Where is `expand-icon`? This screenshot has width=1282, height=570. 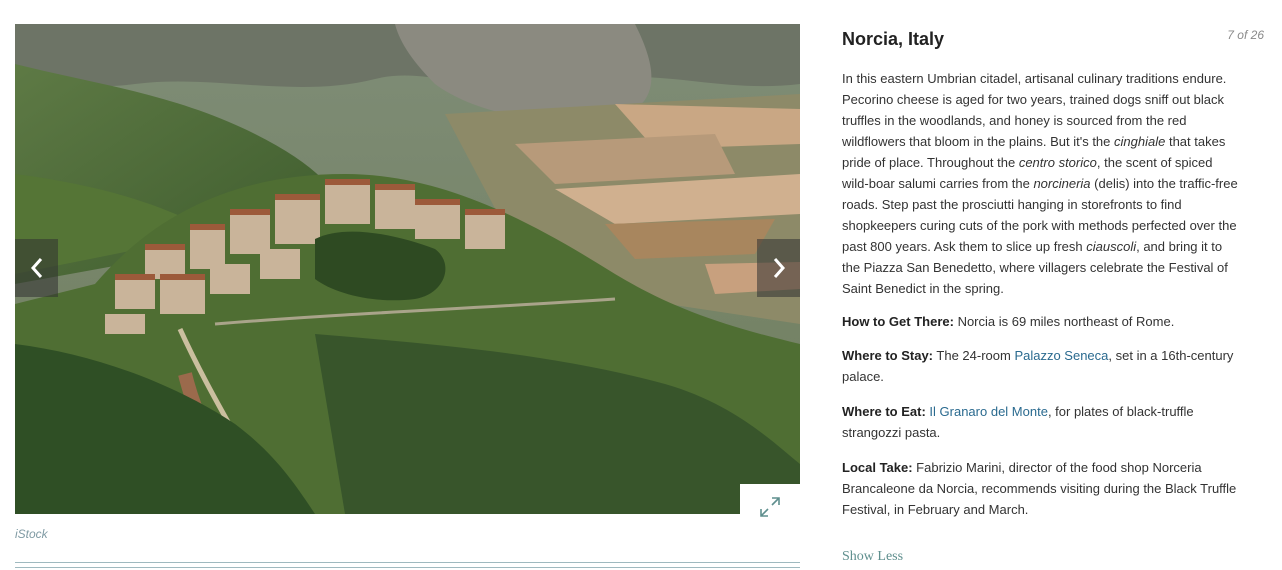 expand-icon is located at coordinates (770, 507).